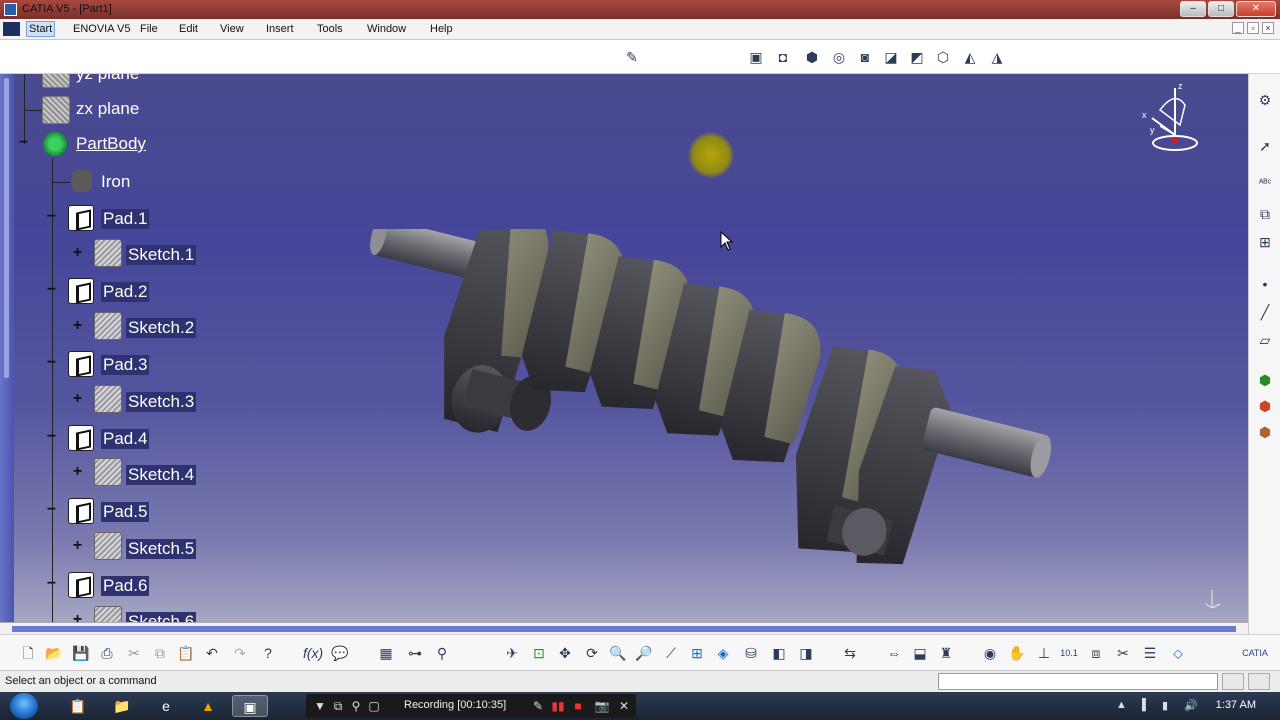 This screenshot has height=720, width=1280. What do you see at coordinates (624, 706) in the screenshot?
I see `close-recording-icon: ✕` at bounding box center [624, 706].